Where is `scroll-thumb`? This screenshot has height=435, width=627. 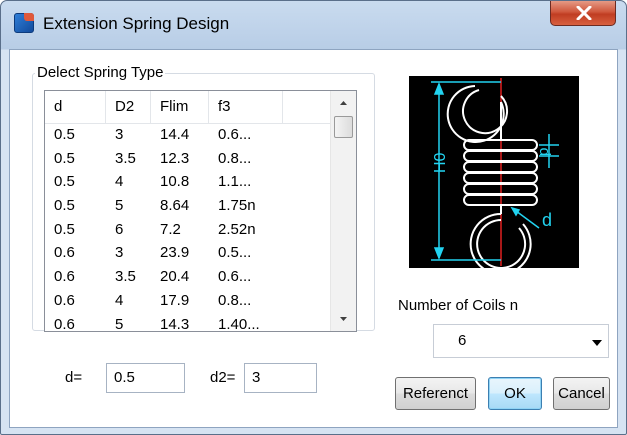 scroll-thumb is located at coordinates (343, 127).